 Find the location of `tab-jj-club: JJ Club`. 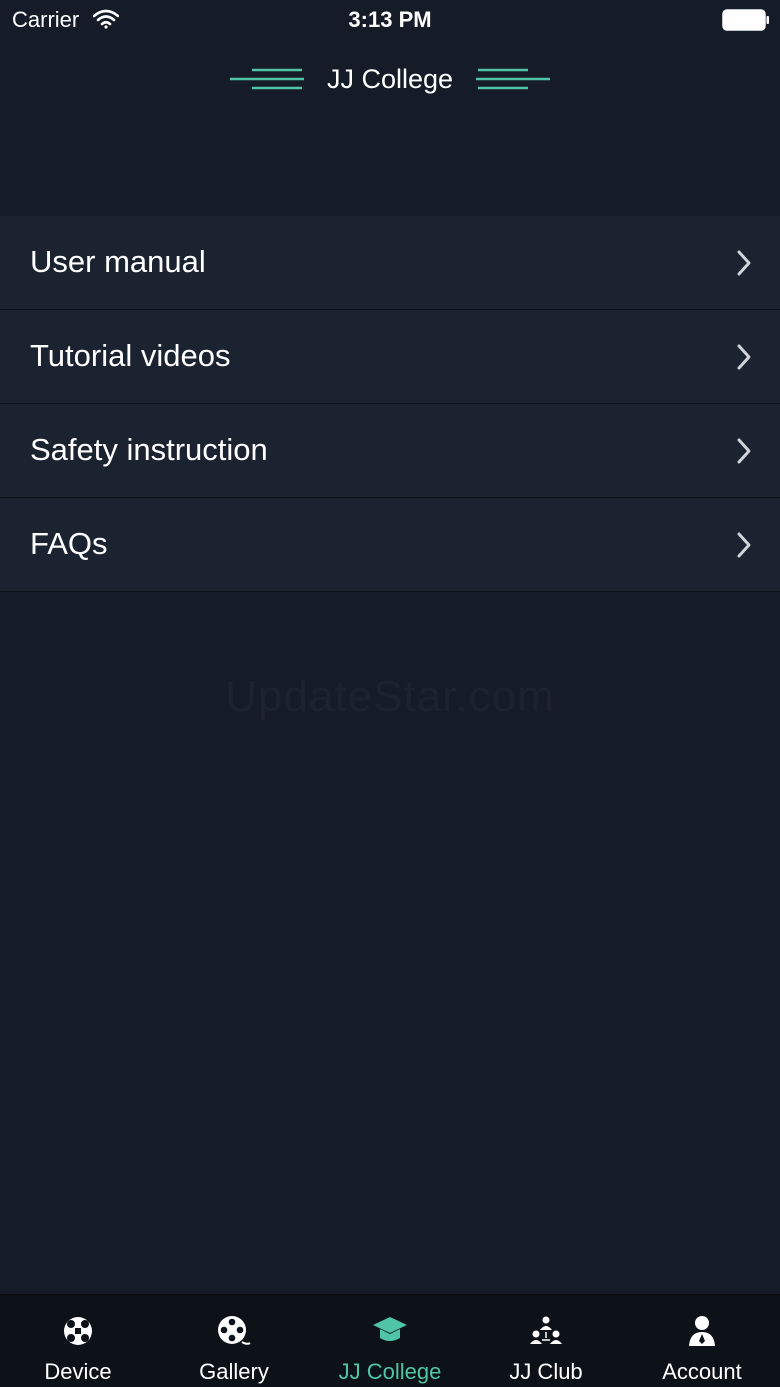

tab-jj-club: JJ Club is located at coordinates (546, 1341).